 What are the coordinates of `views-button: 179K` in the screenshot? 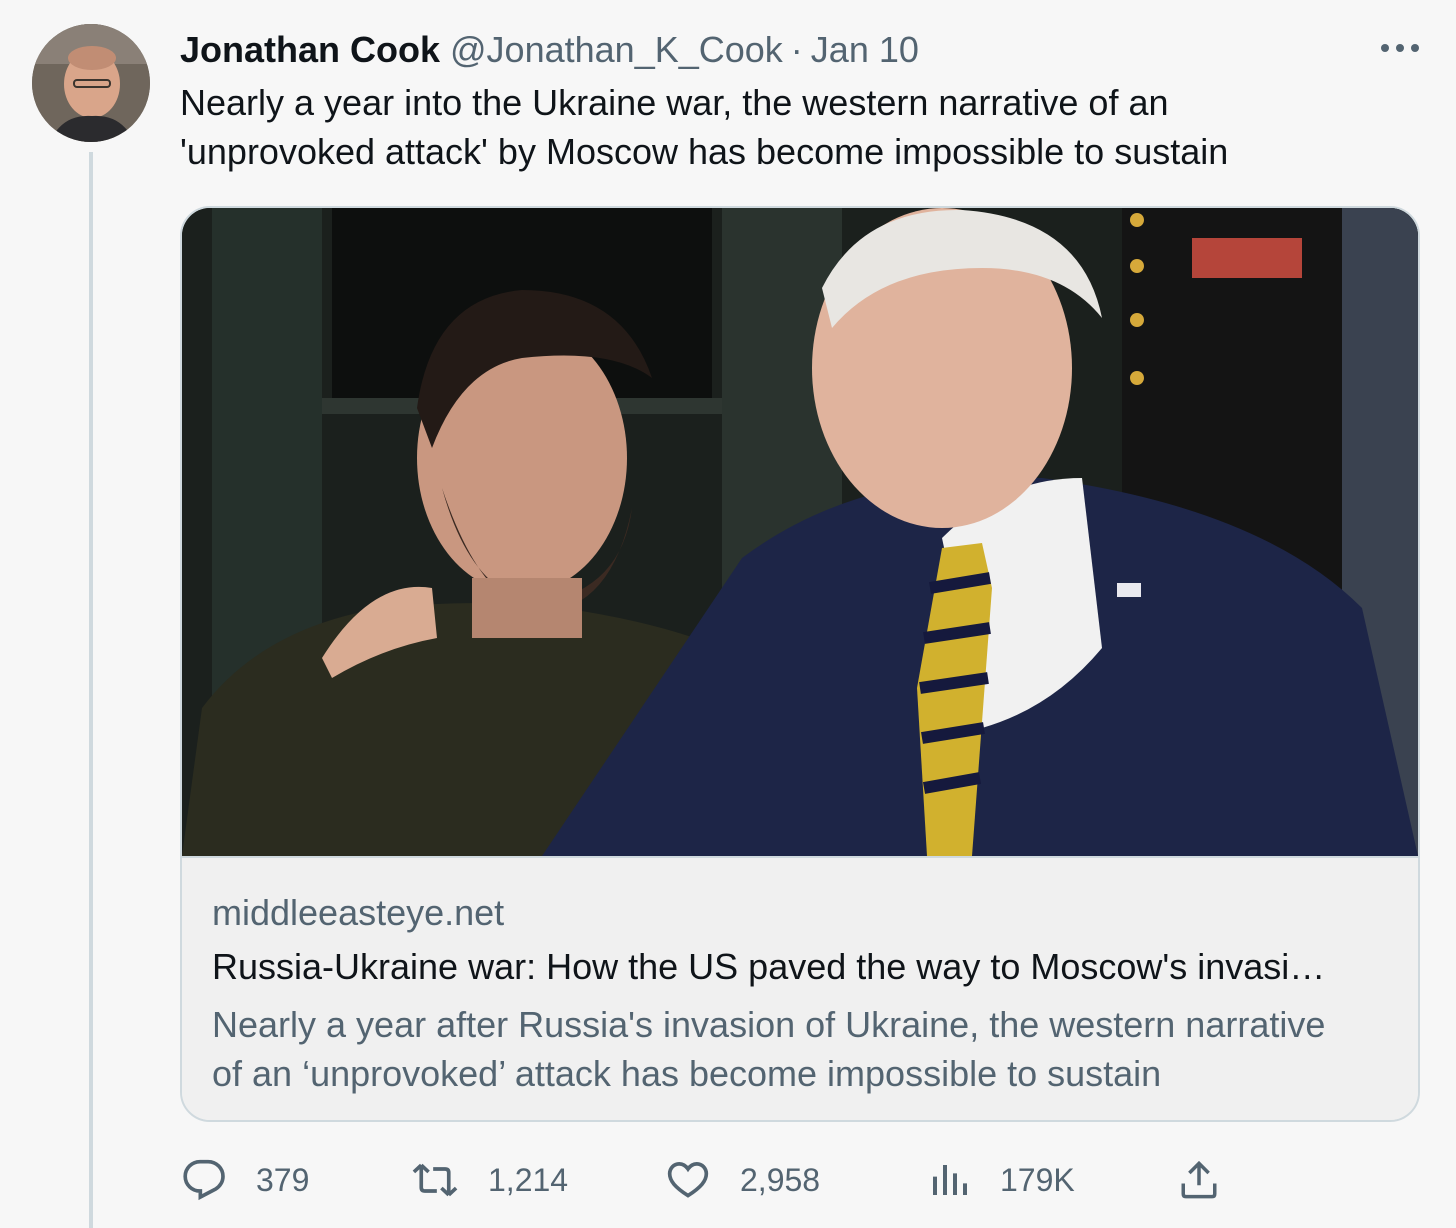 It's located at (1002, 1180).